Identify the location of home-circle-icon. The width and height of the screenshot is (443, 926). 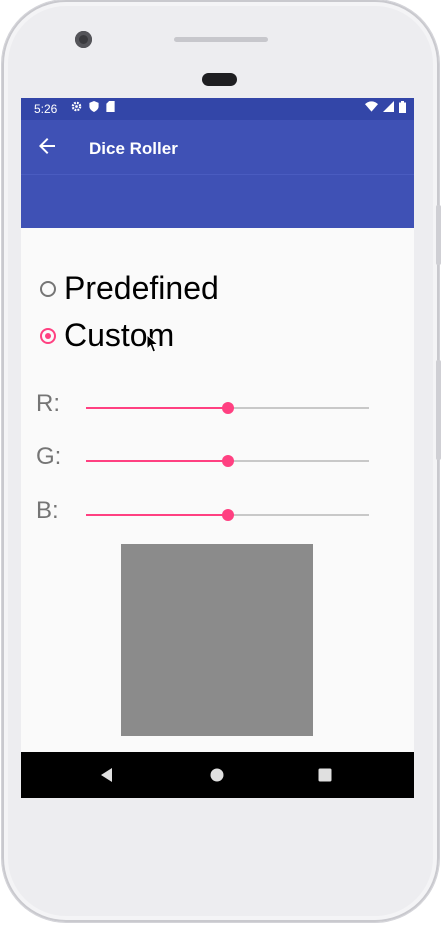
(217, 775).